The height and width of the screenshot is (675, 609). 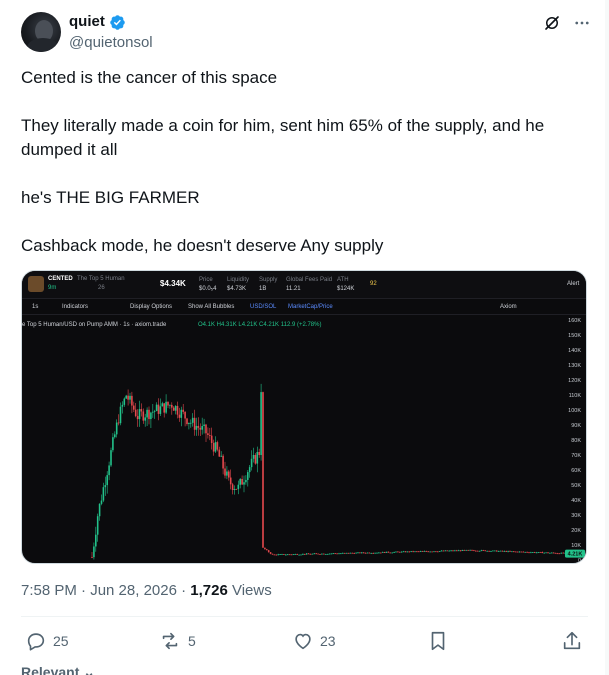 I want to click on share-button, so click(x=572, y=641).